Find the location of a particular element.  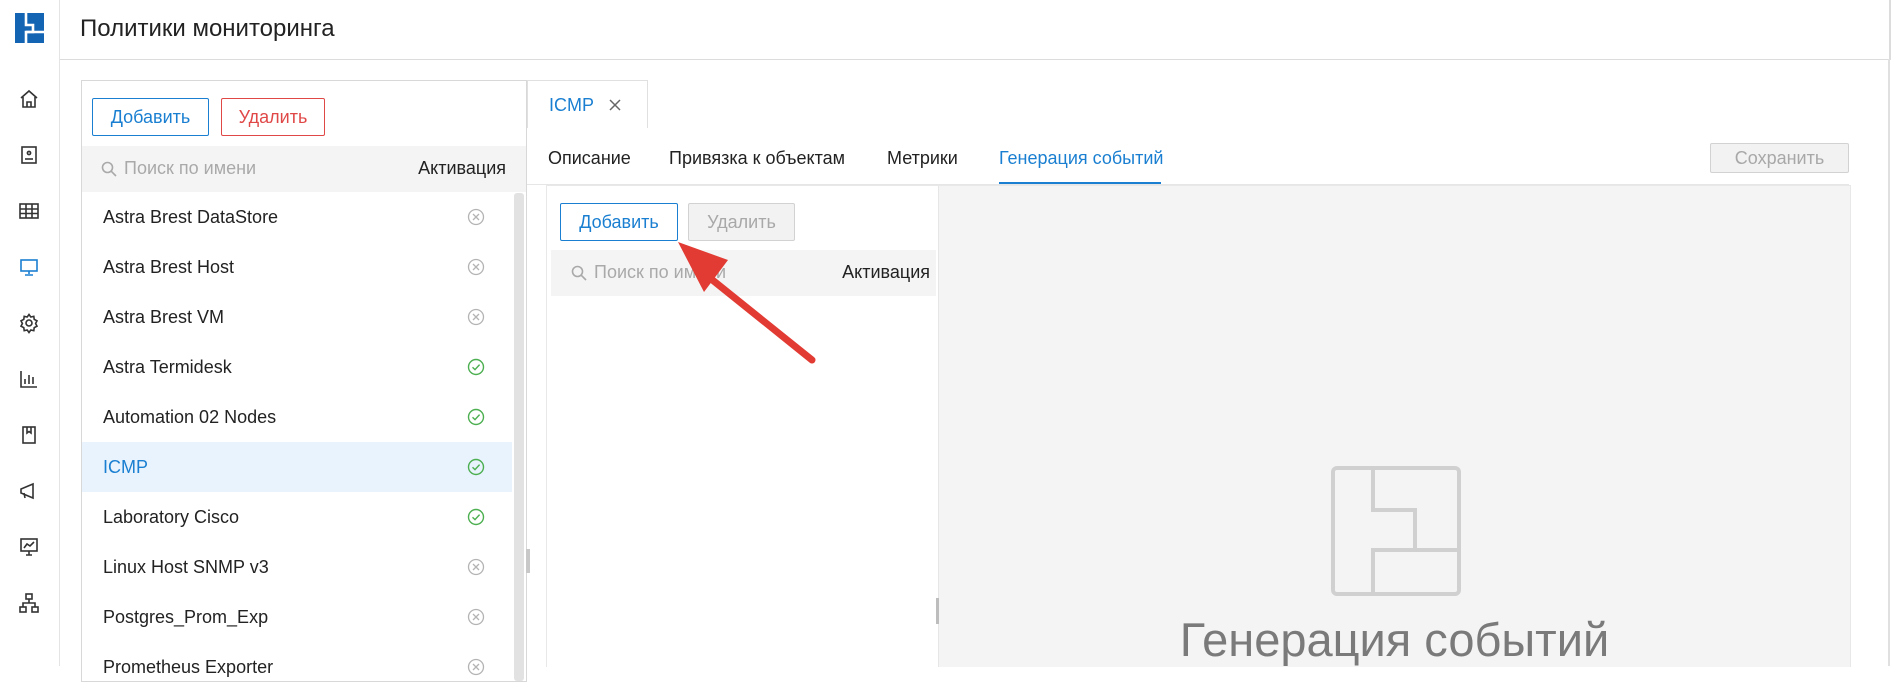

events-search-input: Поиск по имени is located at coordinates (660, 272).